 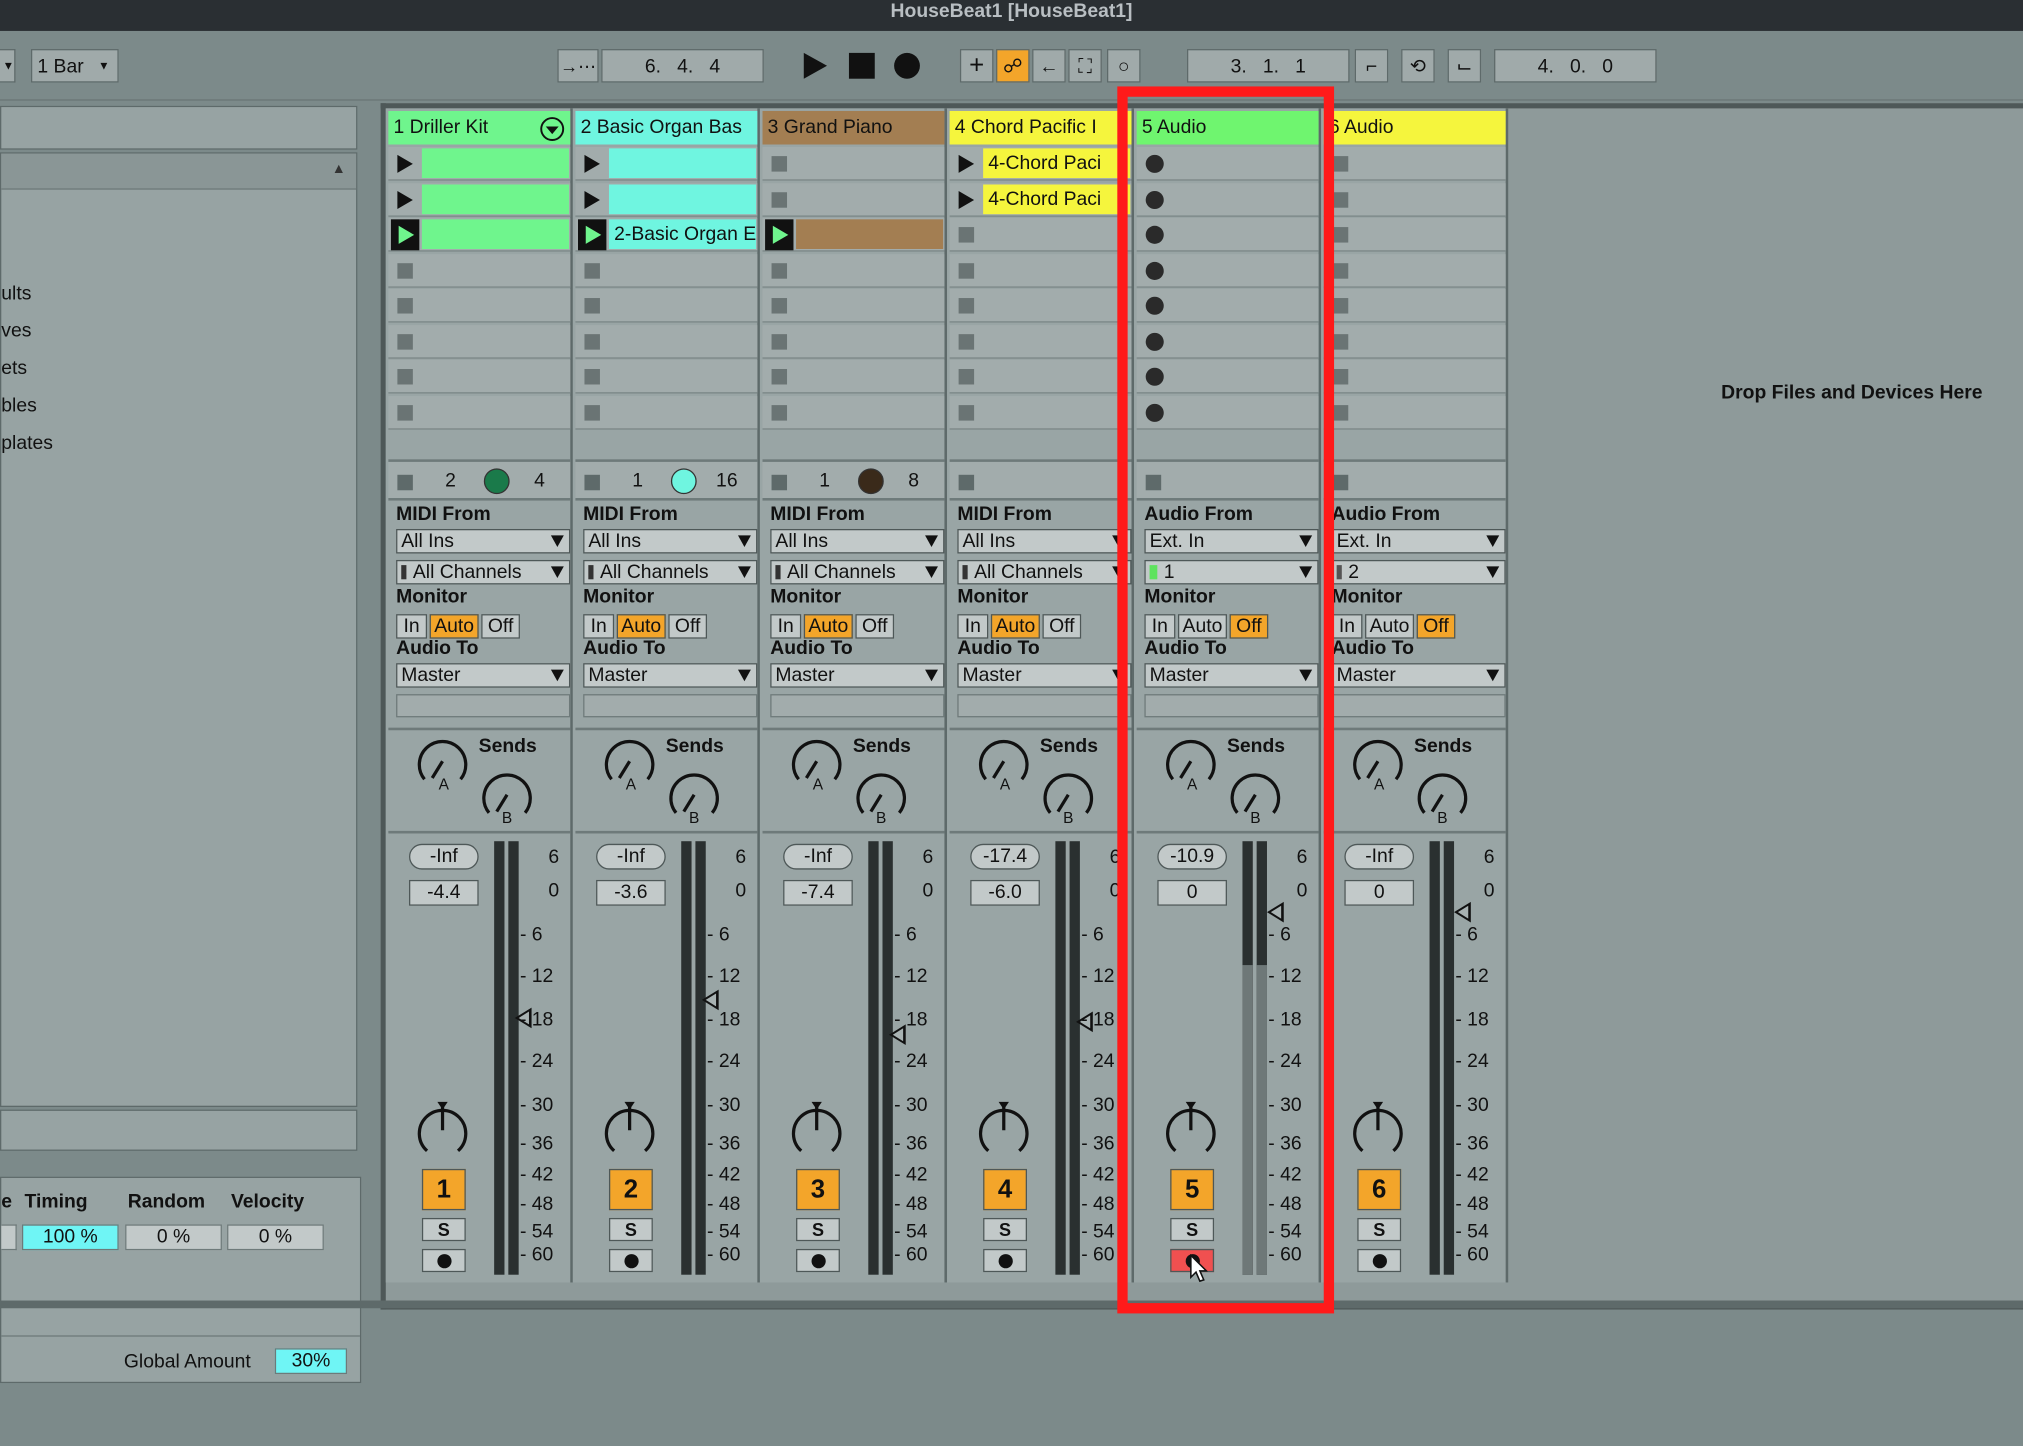 I want to click on volume-field: -6.0, so click(x=1005, y=892).